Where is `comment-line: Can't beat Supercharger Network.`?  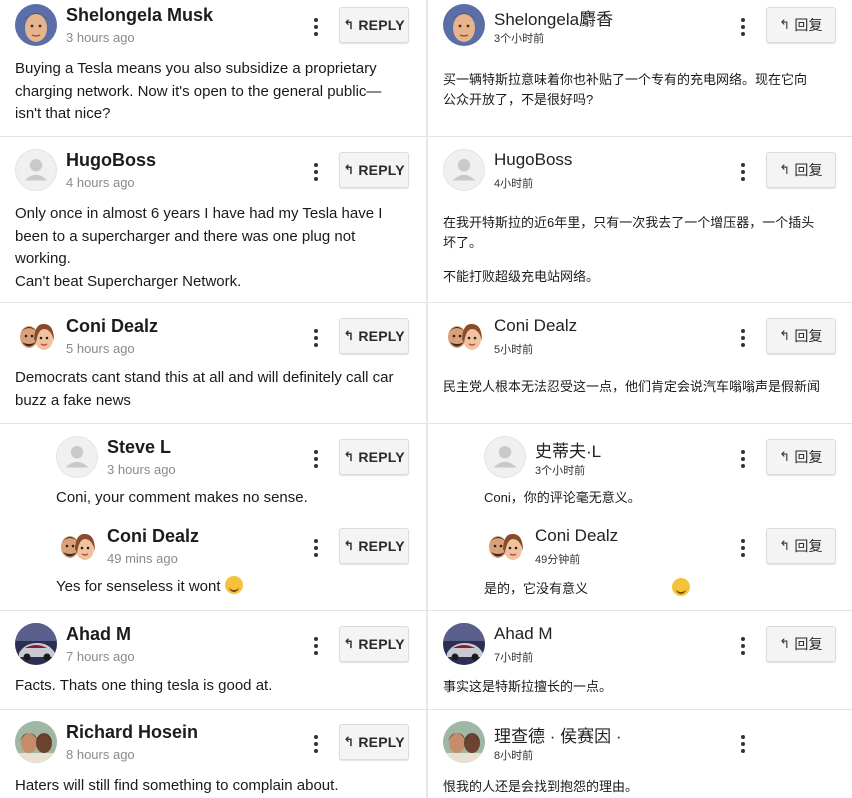 comment-line: Can't beat Supercharger Network. is located at coordinates (128, 281).